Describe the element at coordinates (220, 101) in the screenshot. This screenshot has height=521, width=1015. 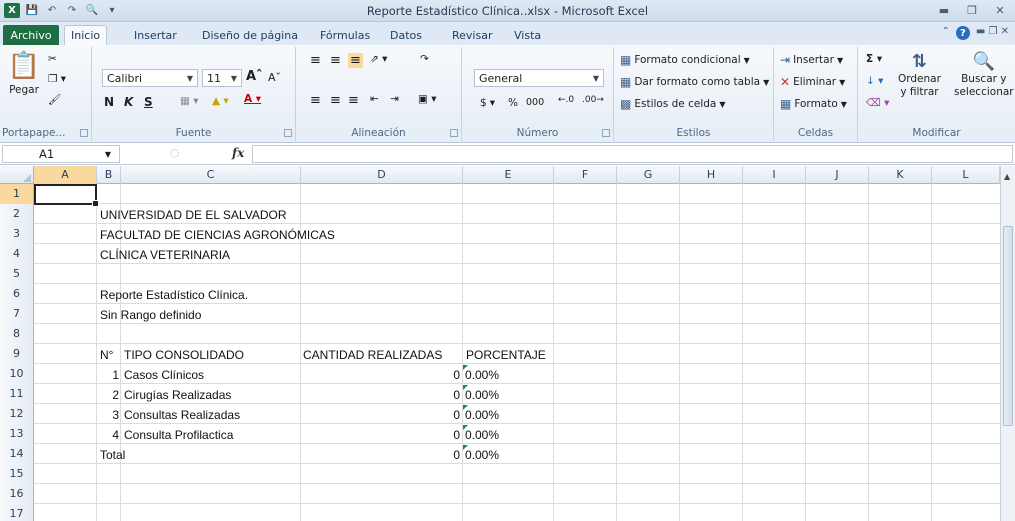
I see `fill-color-icon: ▲ ▾` at that location.